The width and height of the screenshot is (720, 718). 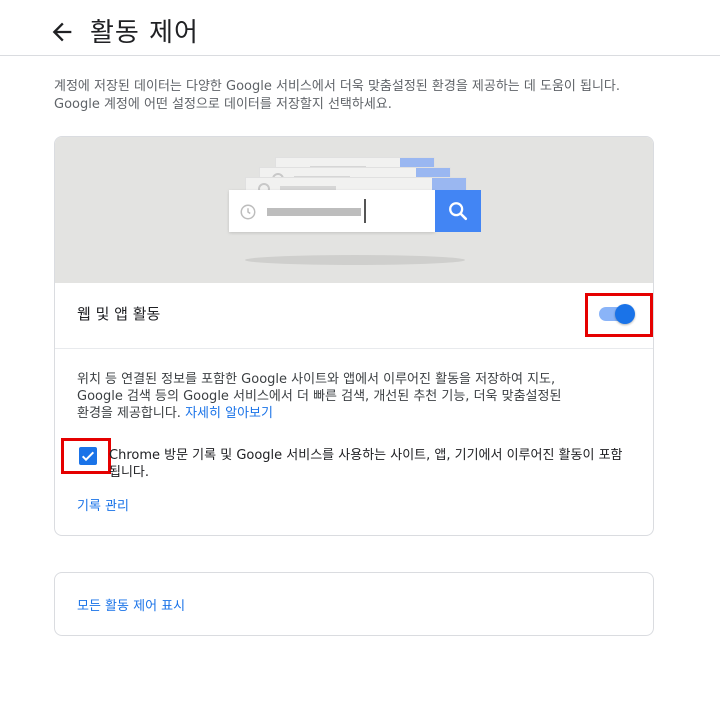 I want to click on illustration-shadow, so click(x=355, y=260).